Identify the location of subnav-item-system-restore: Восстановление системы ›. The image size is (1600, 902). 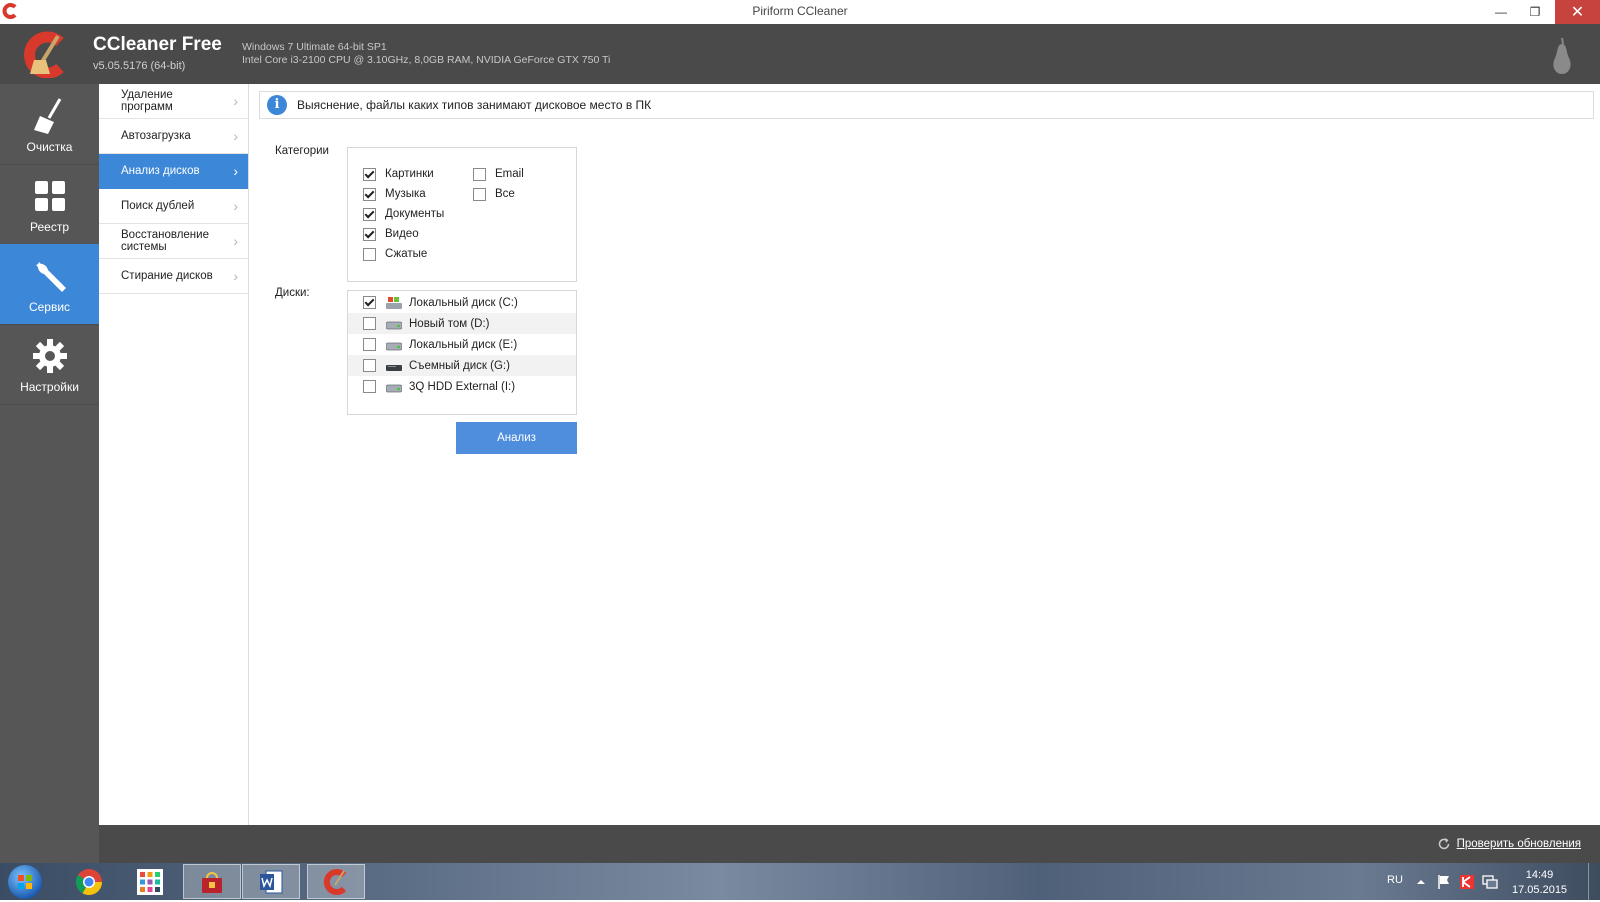
(173, 241).